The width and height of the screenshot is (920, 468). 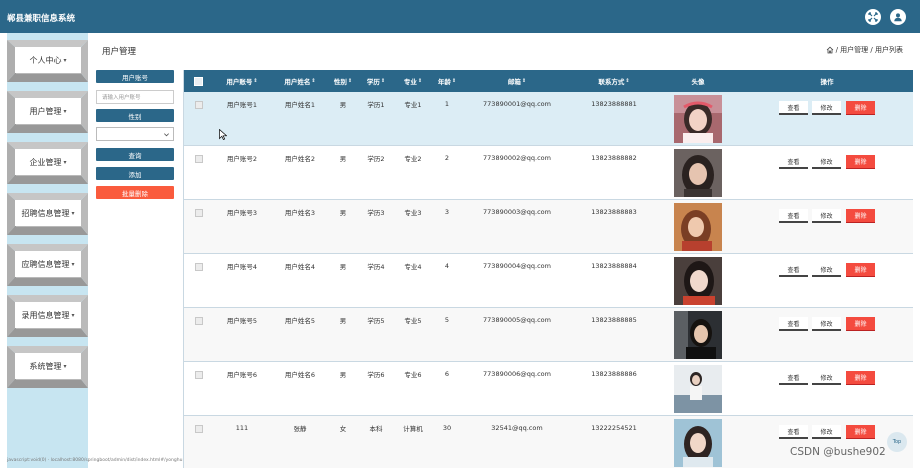 I want to click on cell-name: 用户姓名4, so click(x=300, y=267).